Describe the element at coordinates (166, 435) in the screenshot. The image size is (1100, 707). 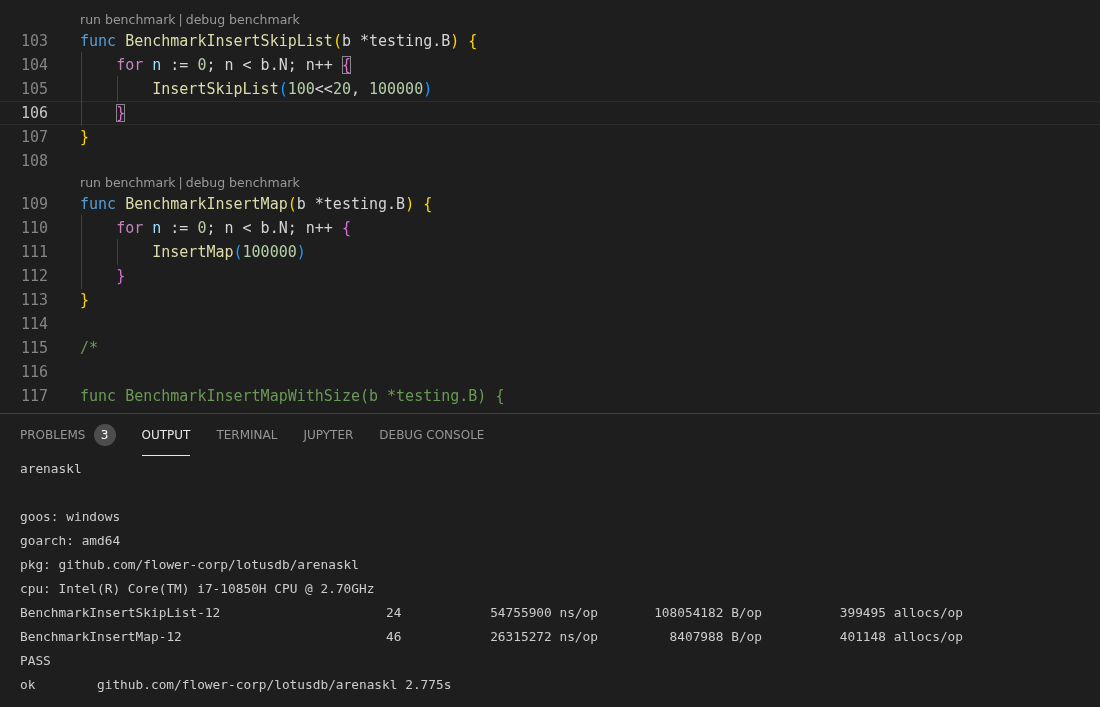
I see `panel-tab: OUTPUT` at that location.